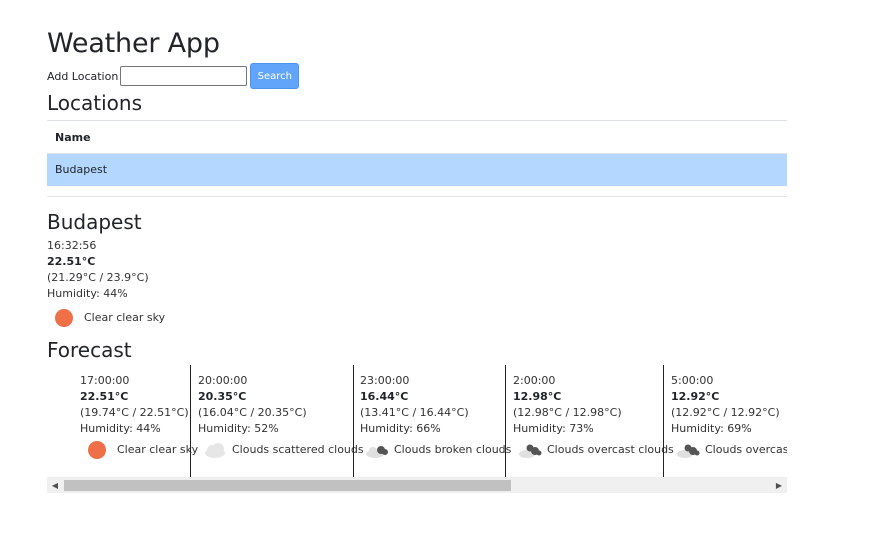 The width and height of the screenshot is (872, 538). I want to click on forecast-range: (12.98°C / 12.98°C), so click(567, 412).